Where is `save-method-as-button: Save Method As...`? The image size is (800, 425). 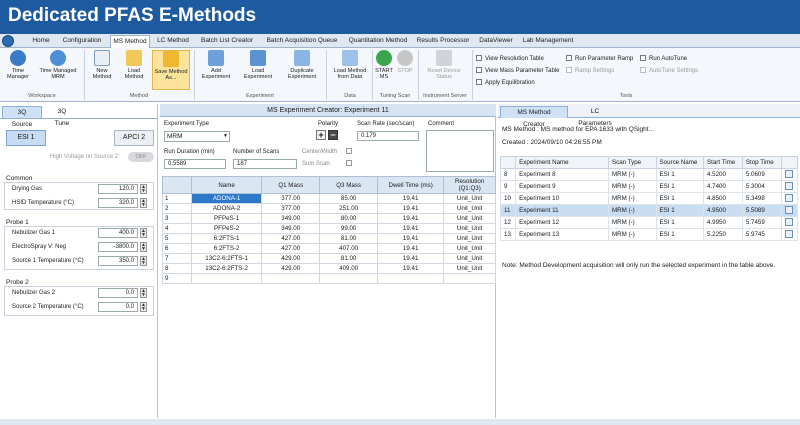
save-method-as-button: Save Method As... is located at coordinates (171, 70).